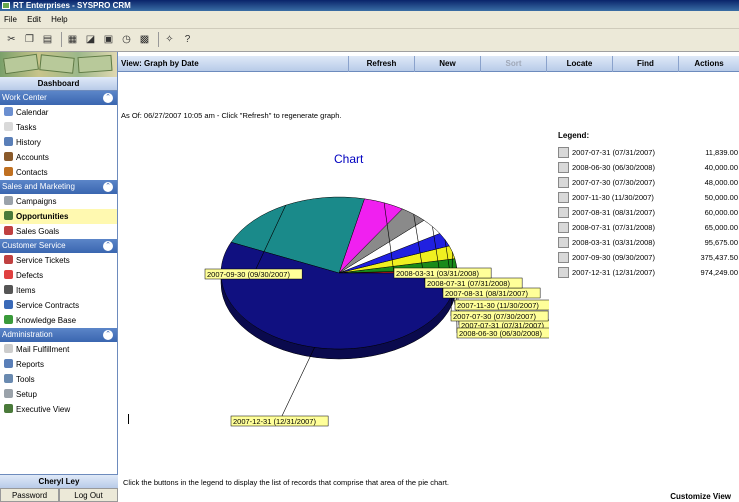 The image size is (739, 502). I want to click on cut-icon: ✂, so click(11, 39).